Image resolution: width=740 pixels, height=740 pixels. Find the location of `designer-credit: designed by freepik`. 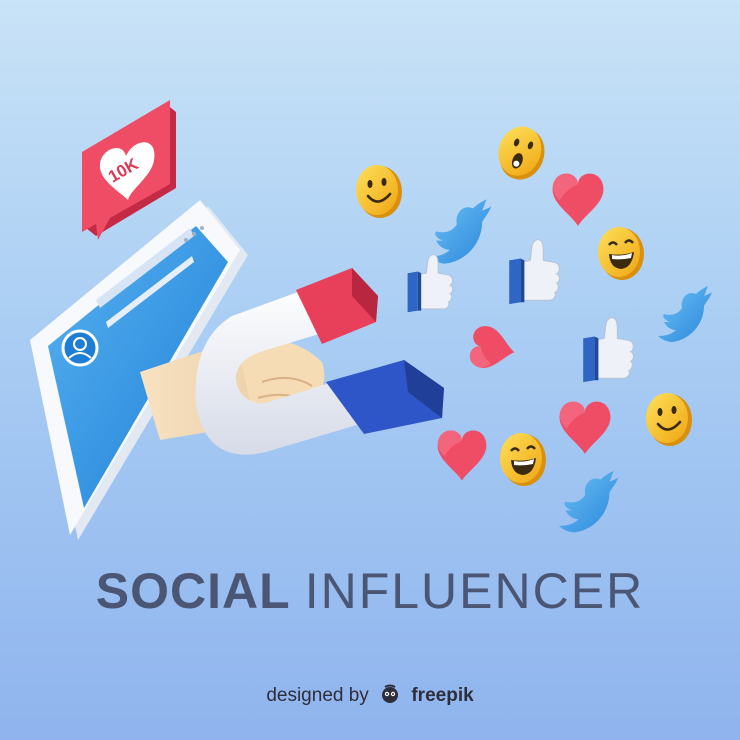

designer-credit: designed by freepik is located at coordinates (370, 696).